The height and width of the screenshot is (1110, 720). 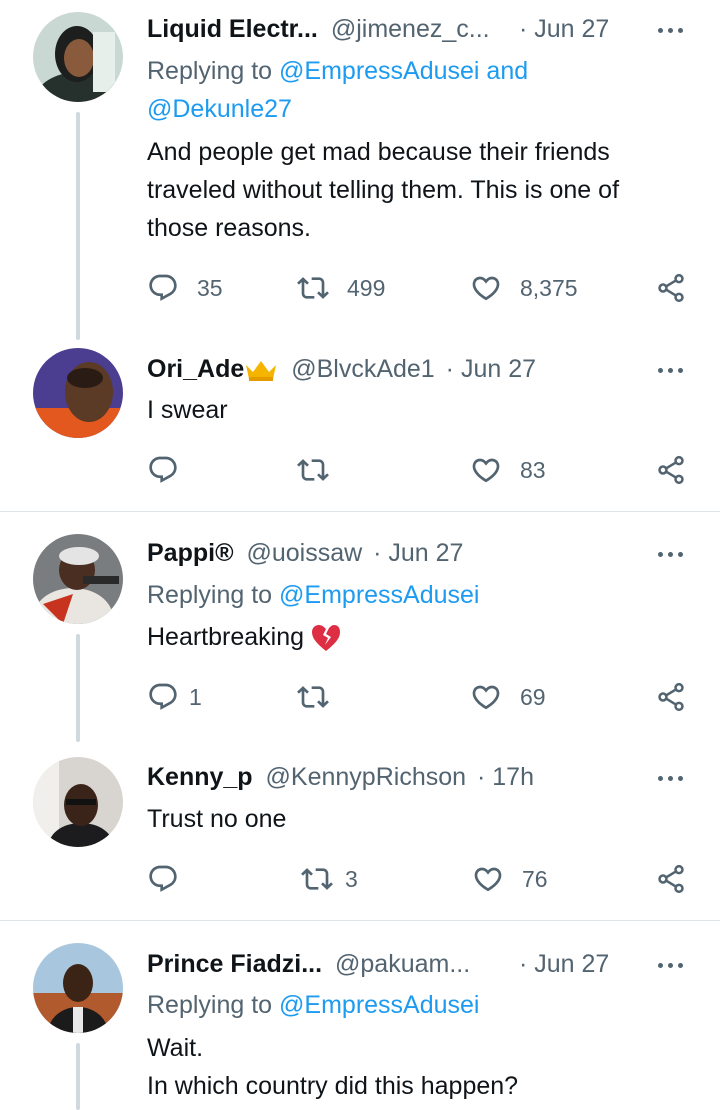 I want to click on tweet-header: Liquid Electr... @jimenez_c... · Jun 27, so click(x=428, y=29).